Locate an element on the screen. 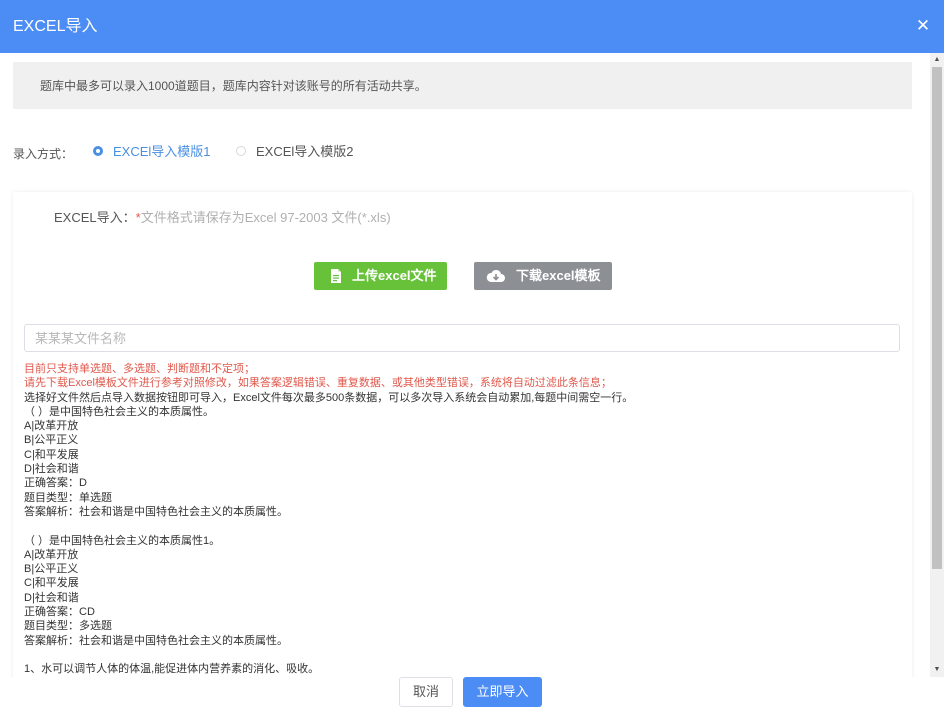 This screenshot has height=707, width=944. import-mode-label: 录入方式： is located at coordinates (43, 154).